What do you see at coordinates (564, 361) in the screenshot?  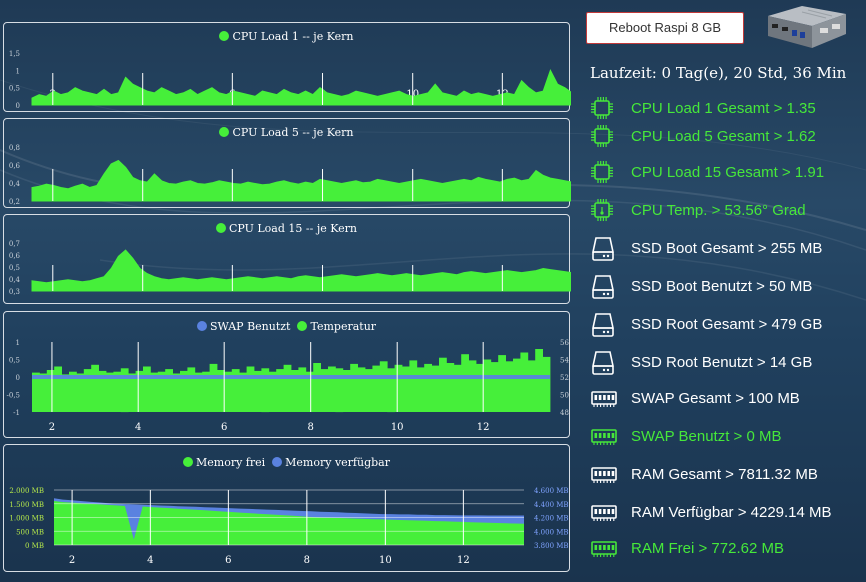 I see `y2-tick-label: 54` at bounding box center [564, 361].